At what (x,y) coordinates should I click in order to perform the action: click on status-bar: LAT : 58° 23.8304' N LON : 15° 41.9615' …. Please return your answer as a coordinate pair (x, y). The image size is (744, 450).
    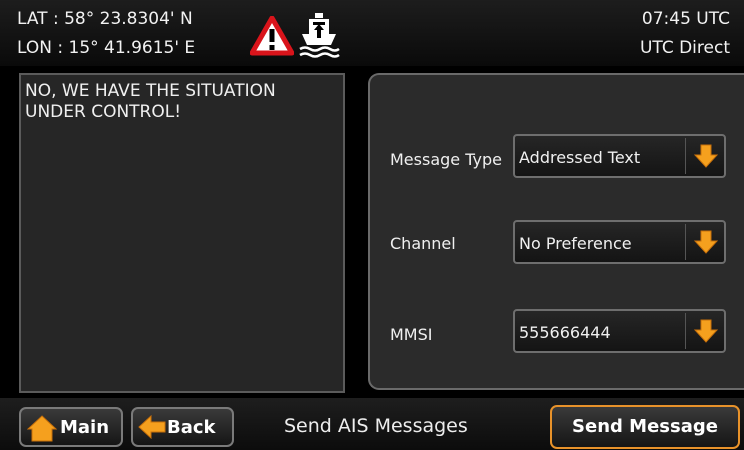
    Looking at the image, I should click on (372, 33).